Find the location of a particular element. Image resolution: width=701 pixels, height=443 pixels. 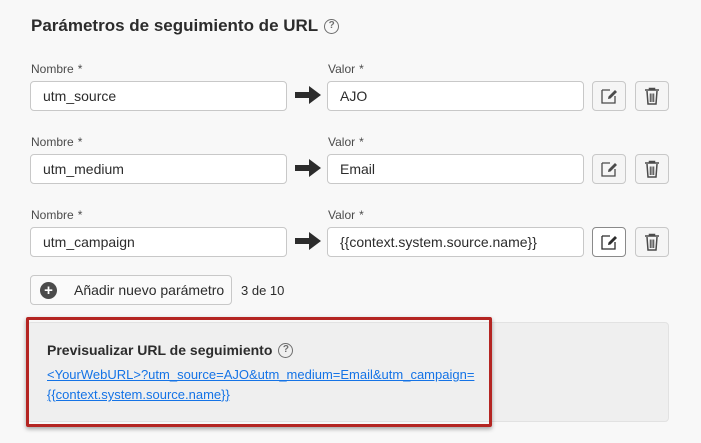

add-parameter-label: Añadir nuevo parámetro is located at coordinates (149, 290).